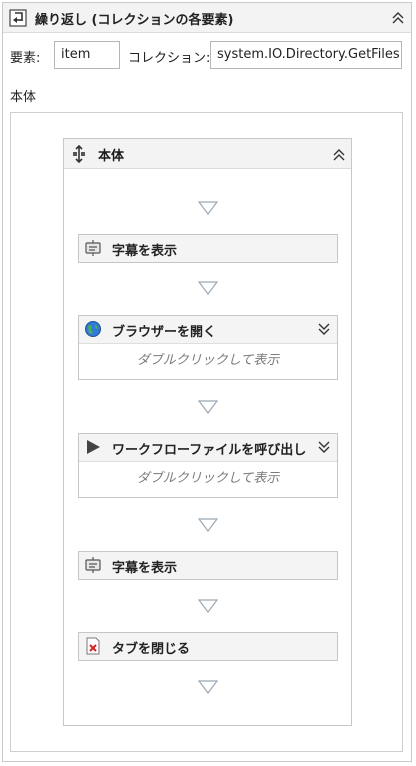 The width and height of the screenshot is (416, 766). What do you see at coordinates (306, 55) in the screenshot?
I see `collection-field: system.IO.Directory.GetFiles` at bounding box center [306, 55].